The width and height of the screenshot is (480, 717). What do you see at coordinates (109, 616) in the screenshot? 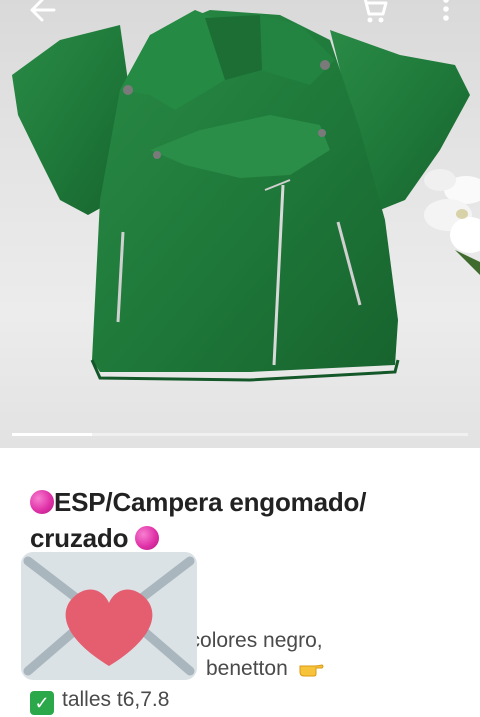
I see `envelope-heart-icon` at bounding box center [109, 616].